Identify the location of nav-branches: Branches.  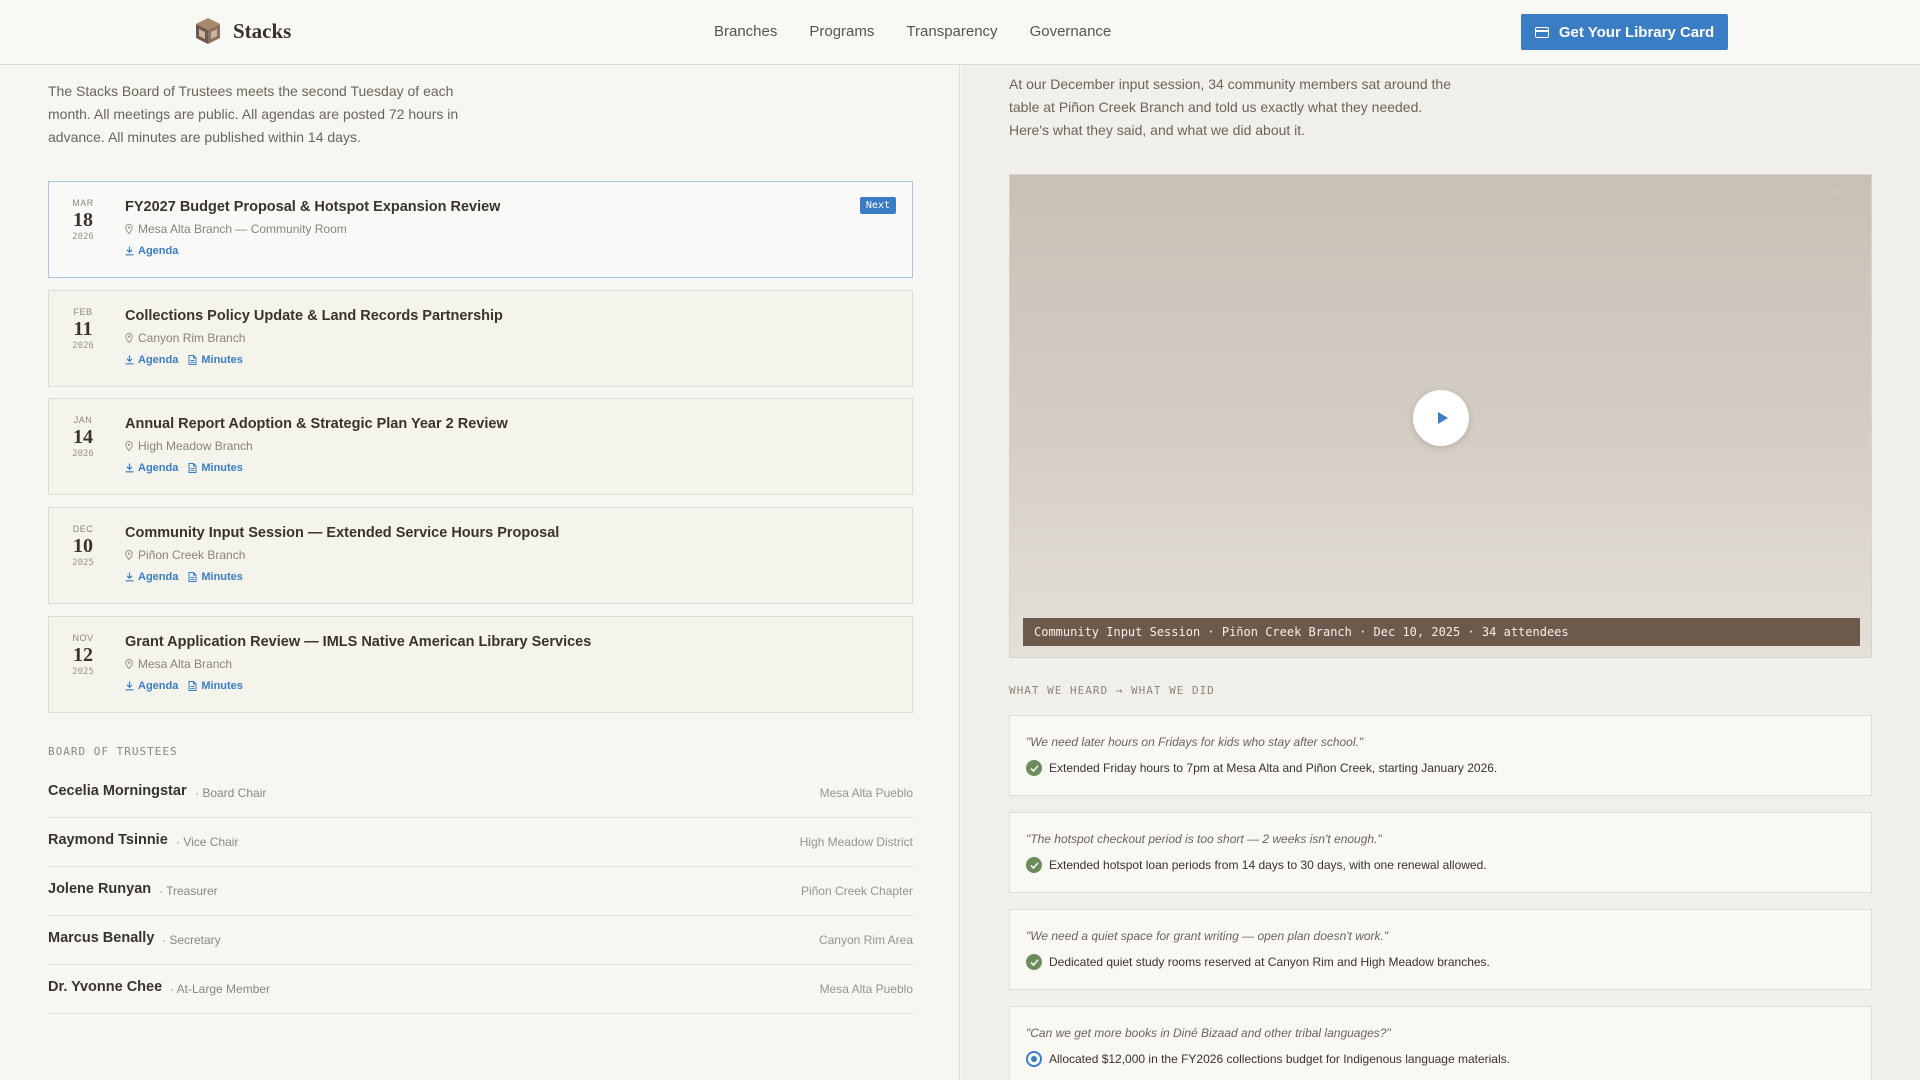
(745, 31).